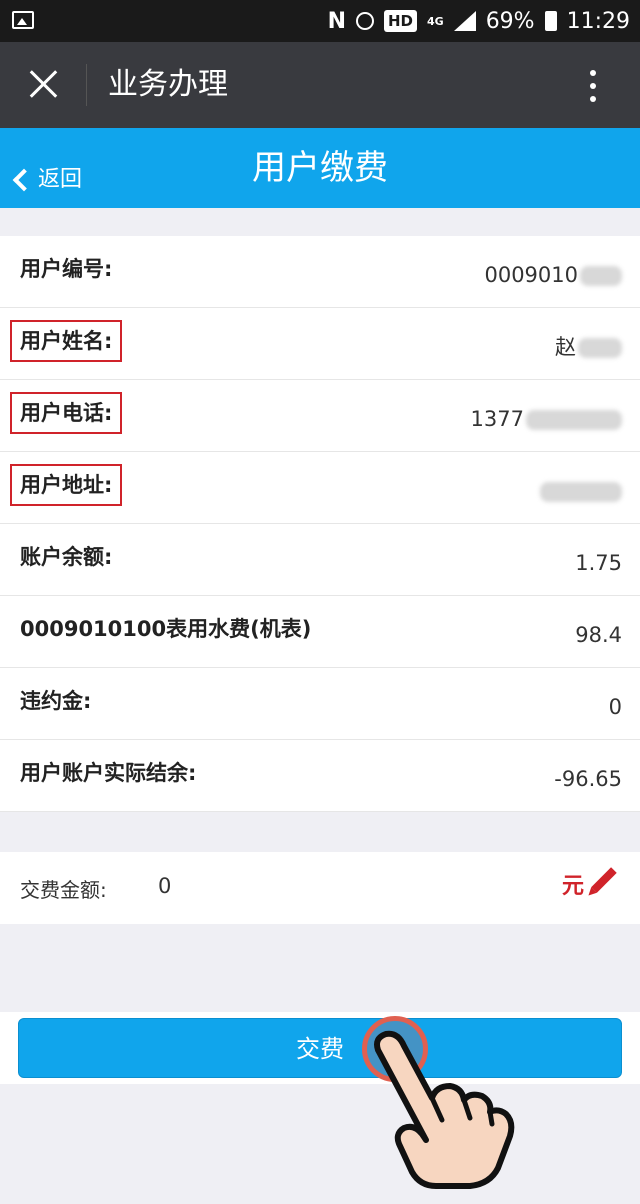  I want to click on detail-label: 用户账户实际结余:, so click(108, 773).